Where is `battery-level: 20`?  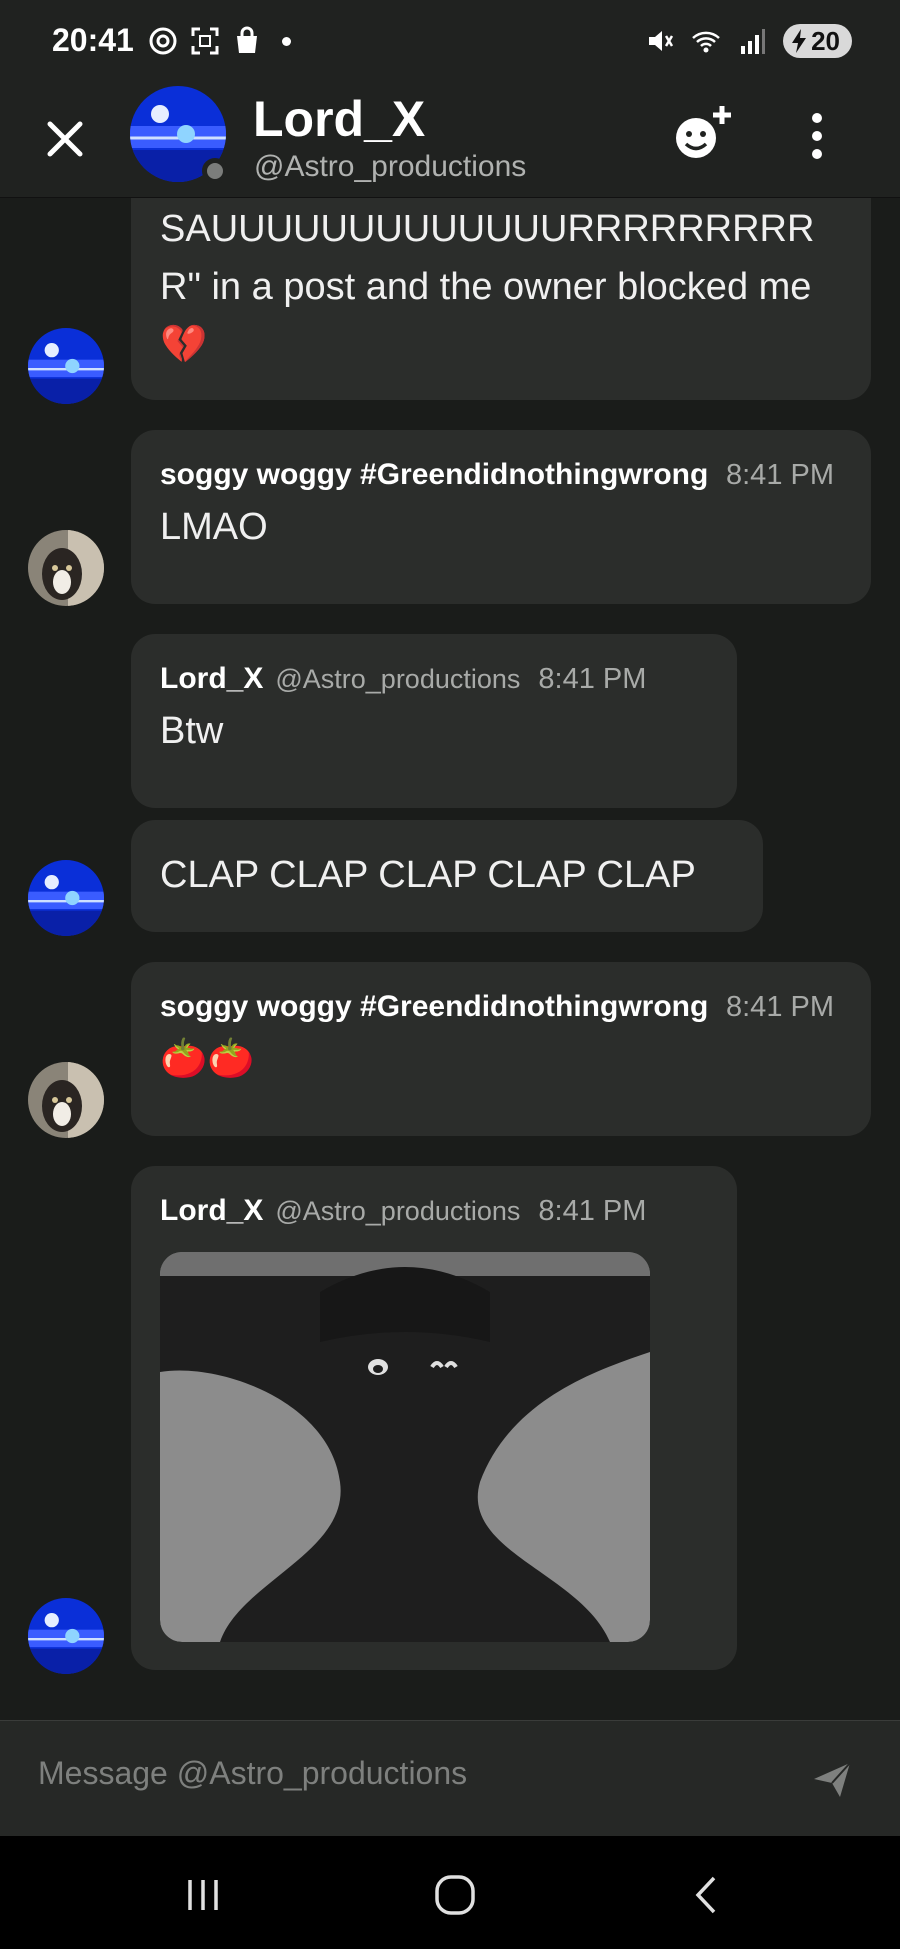
battery-level: 20 is located at coordinates (825, 40).